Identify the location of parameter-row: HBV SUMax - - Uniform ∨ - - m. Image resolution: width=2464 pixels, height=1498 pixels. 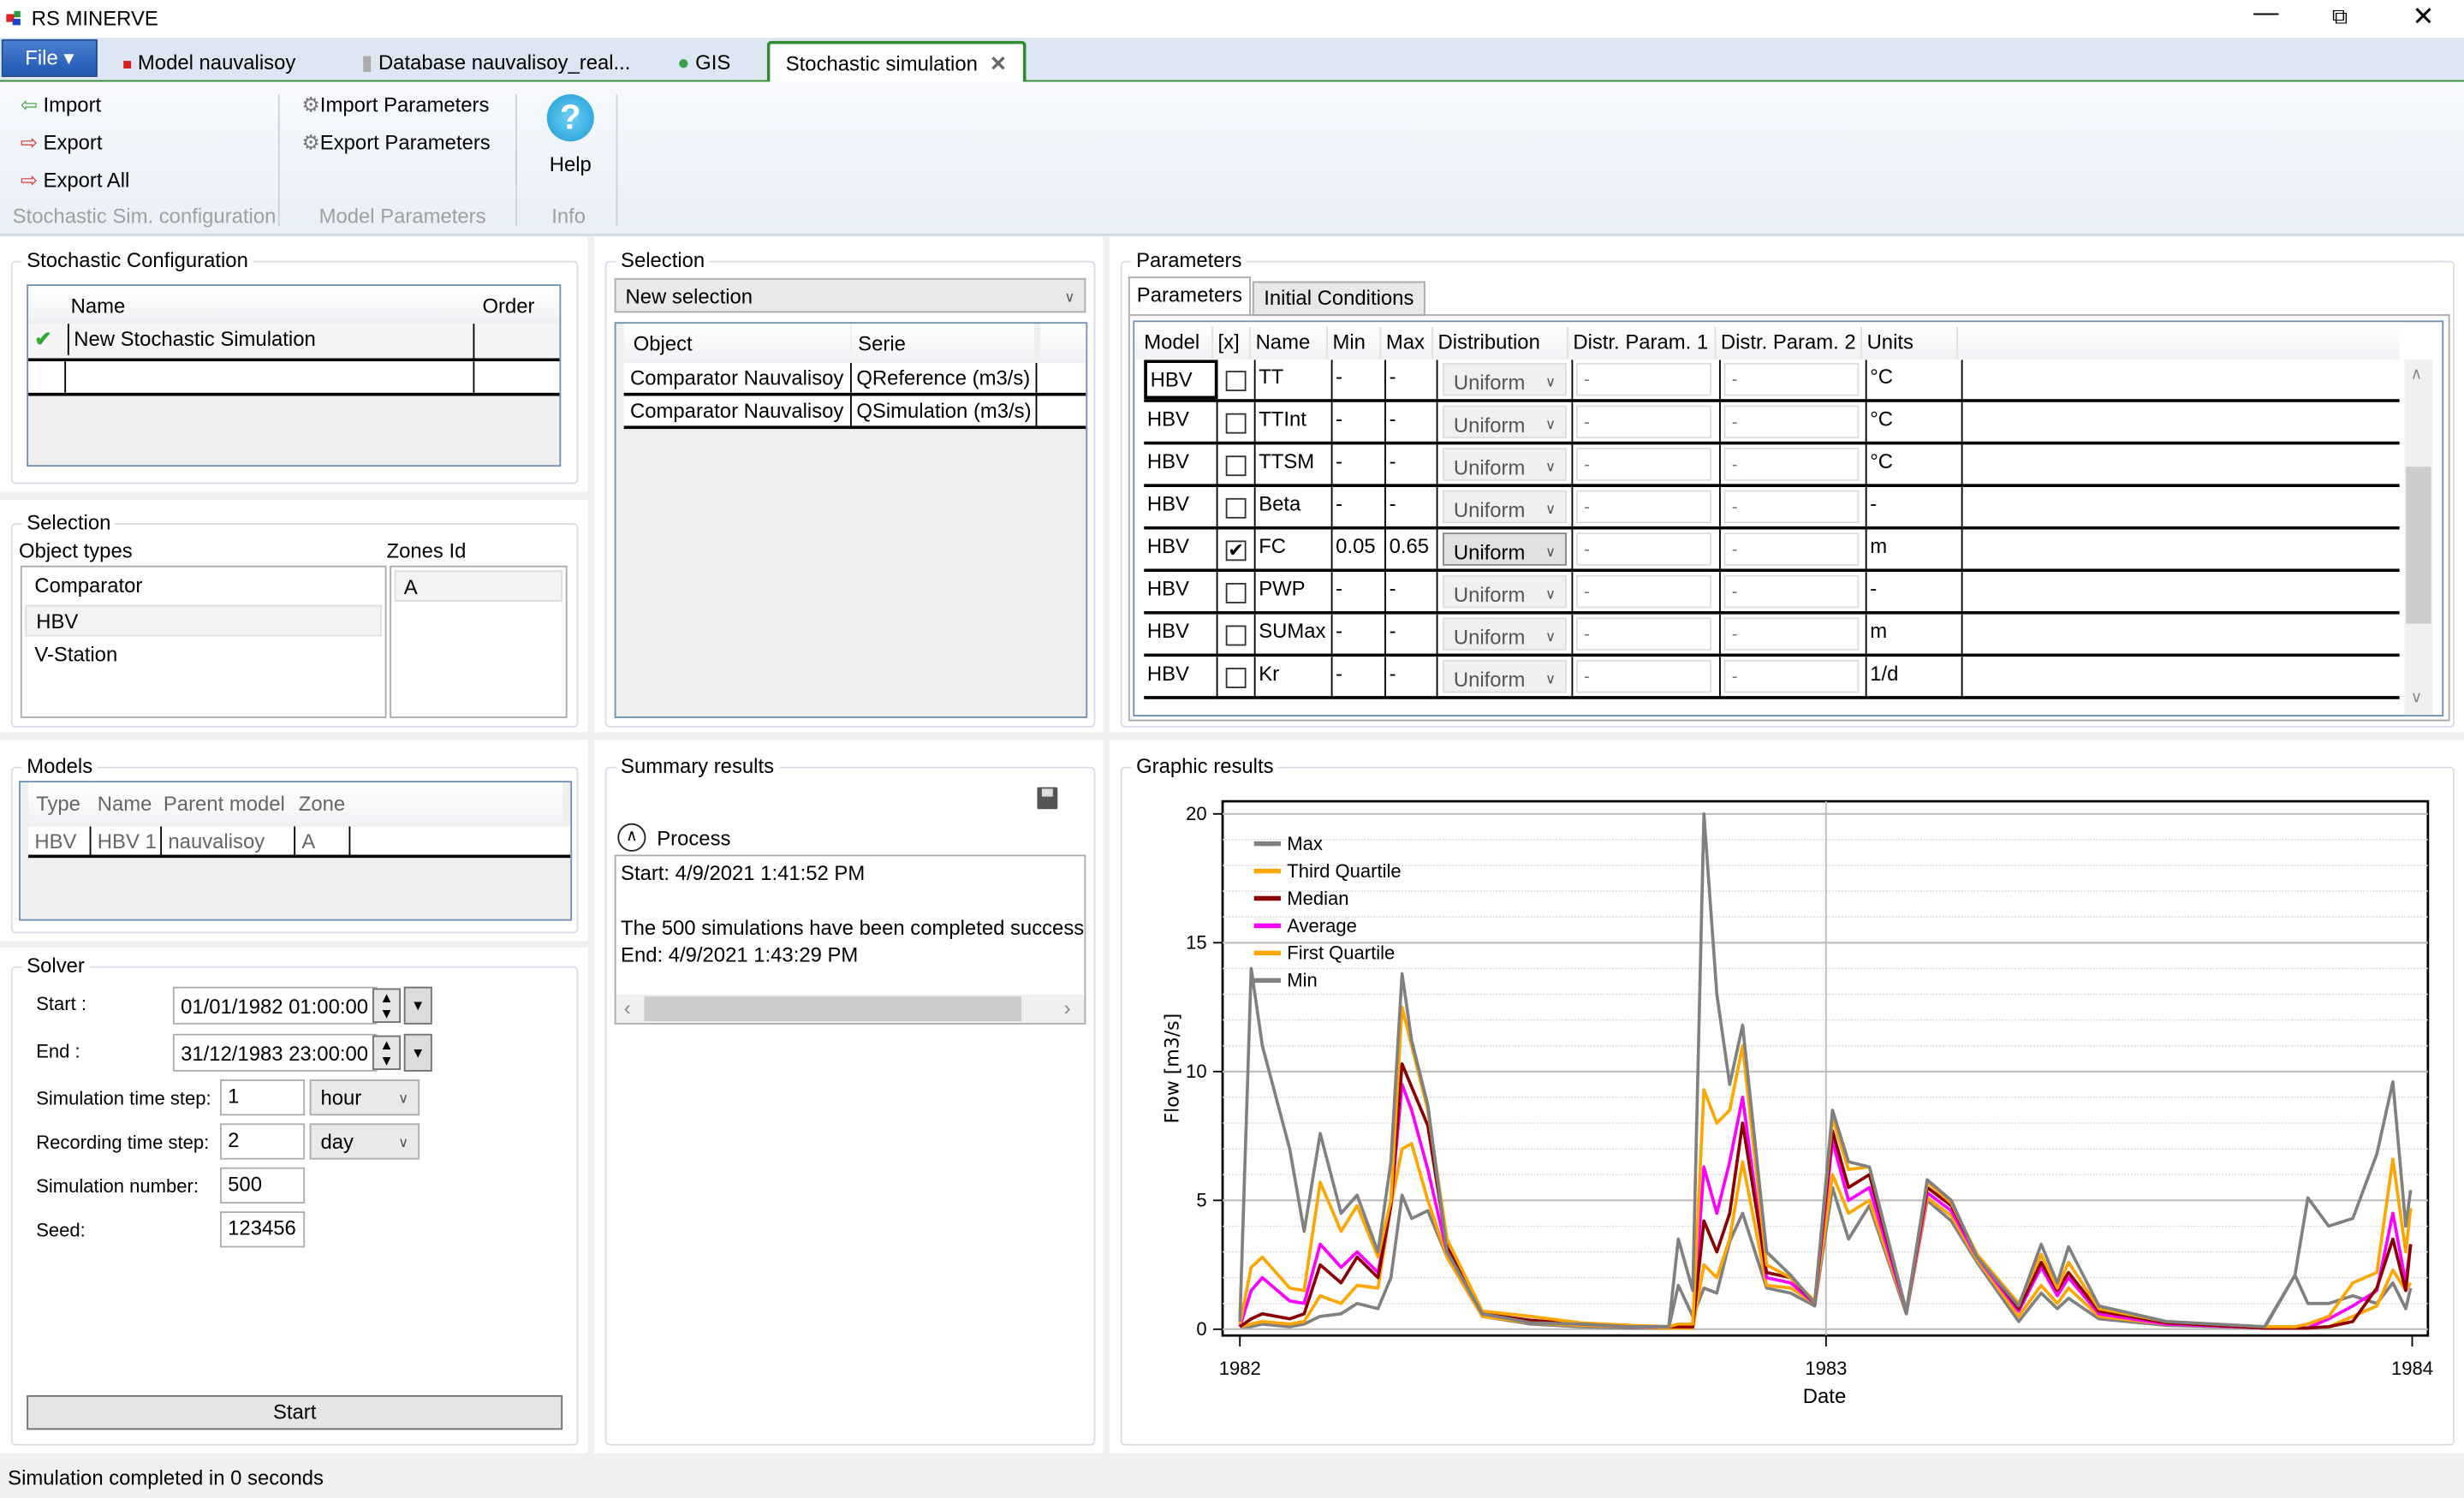
(1772, 635).